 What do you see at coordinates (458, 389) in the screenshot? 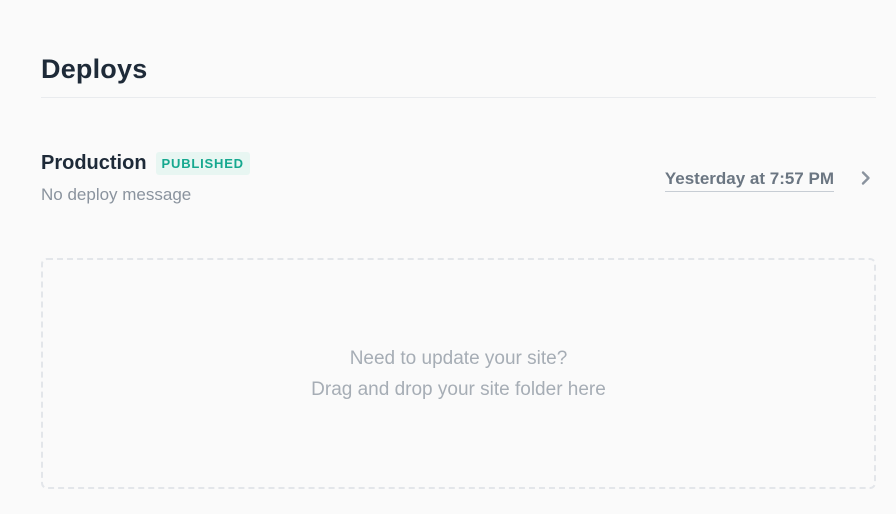
I see `dropzone-instruction: Drag and drop your site folder here` at bounding box center [458, 389].